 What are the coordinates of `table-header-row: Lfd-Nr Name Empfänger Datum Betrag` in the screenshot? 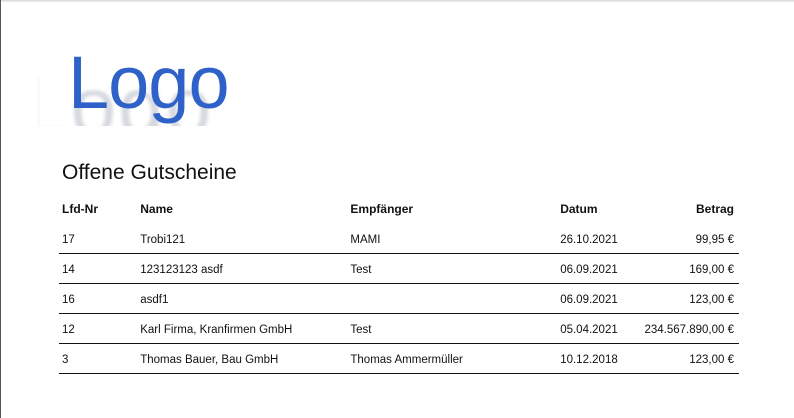 It's located at (399, 210).